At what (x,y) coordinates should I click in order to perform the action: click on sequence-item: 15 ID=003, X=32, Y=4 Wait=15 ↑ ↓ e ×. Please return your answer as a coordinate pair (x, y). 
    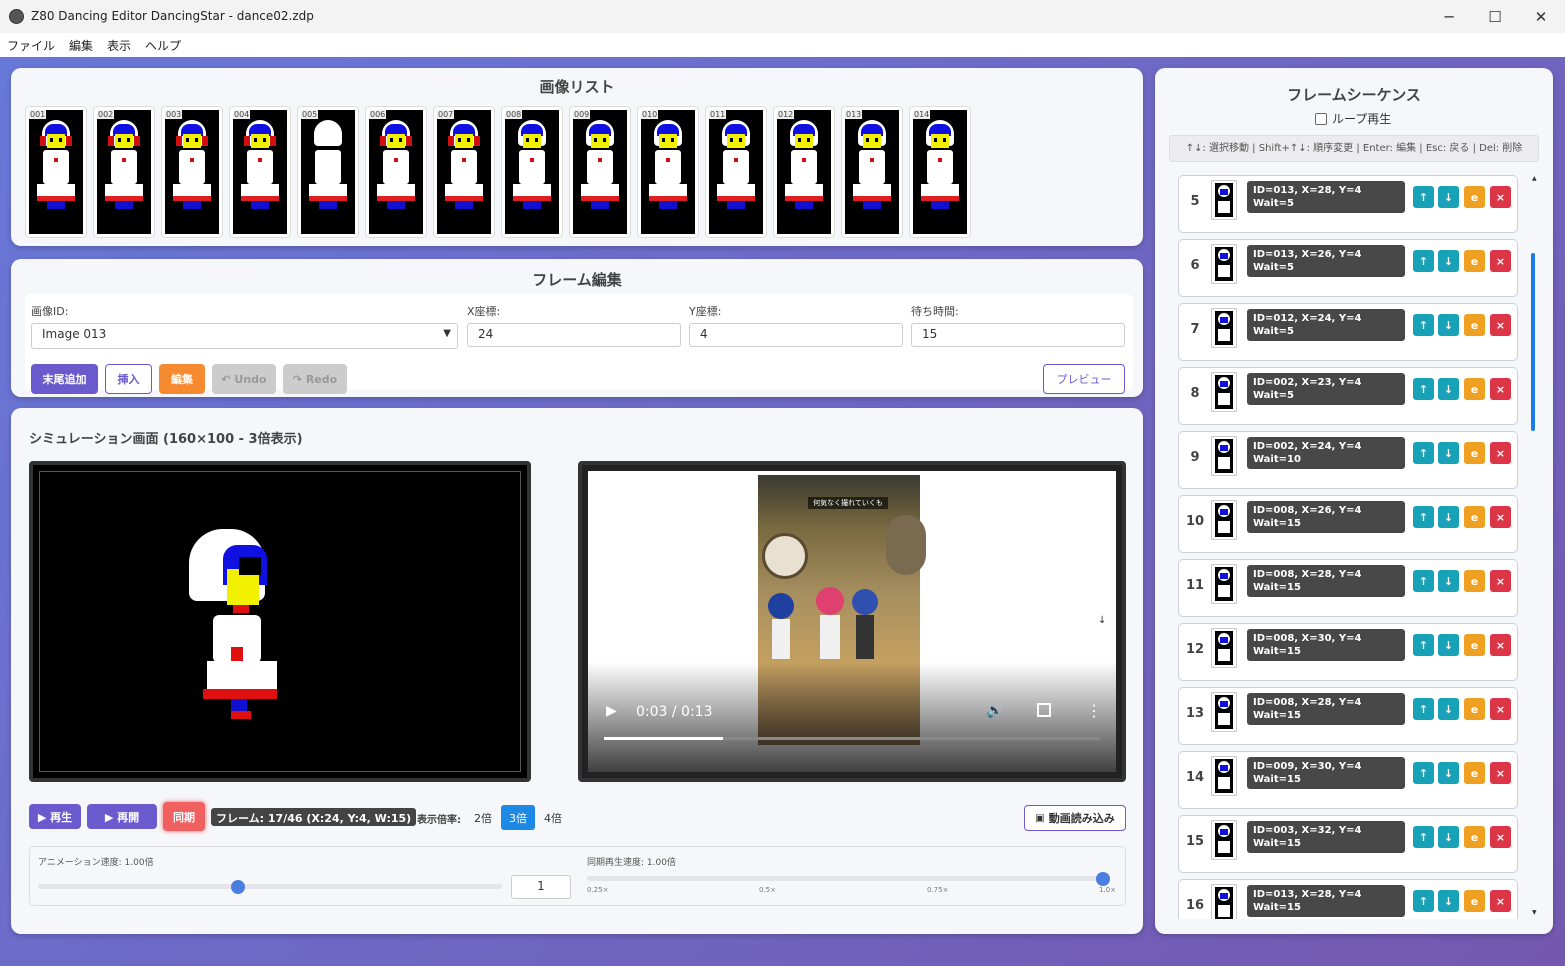
    Looking at the image, I should click on (1348, 844).